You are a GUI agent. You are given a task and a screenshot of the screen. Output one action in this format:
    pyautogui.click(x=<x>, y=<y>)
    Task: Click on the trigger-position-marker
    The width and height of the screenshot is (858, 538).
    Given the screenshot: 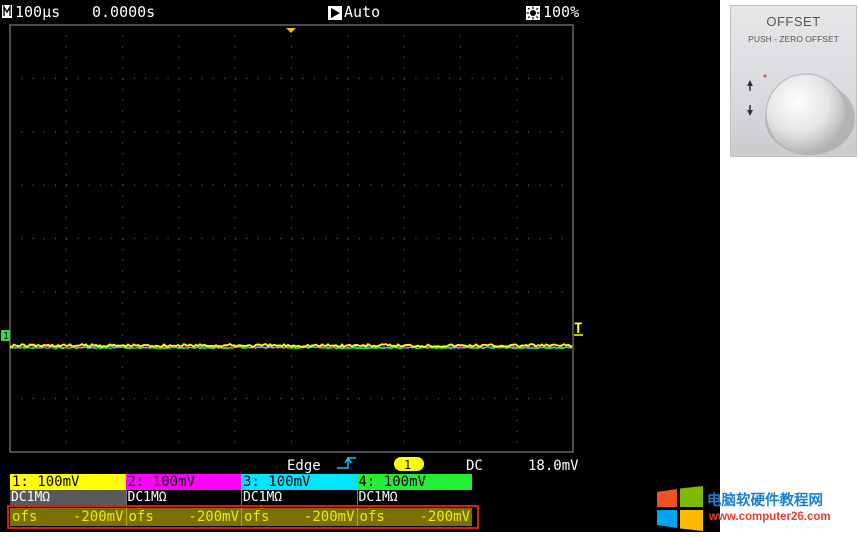 What is the action you would take?
    pyautogui.click(x=291, y=30)
    